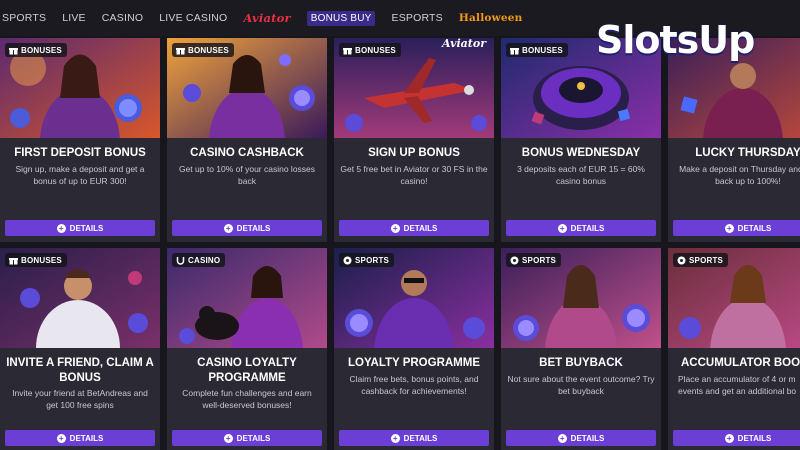 The image size is (800, 450). Describe the element at coordinates (414, 153) in the screenshot. I see `promo-title: SIGN UP BONUS` at that location.